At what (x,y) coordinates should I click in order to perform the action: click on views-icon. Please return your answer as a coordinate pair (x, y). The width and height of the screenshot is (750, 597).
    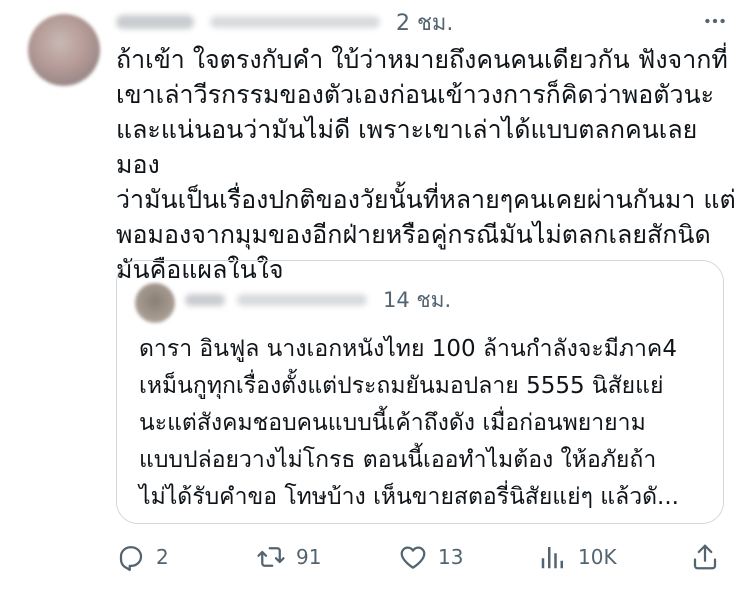
    Looking at the image, I should click on (552, 558).